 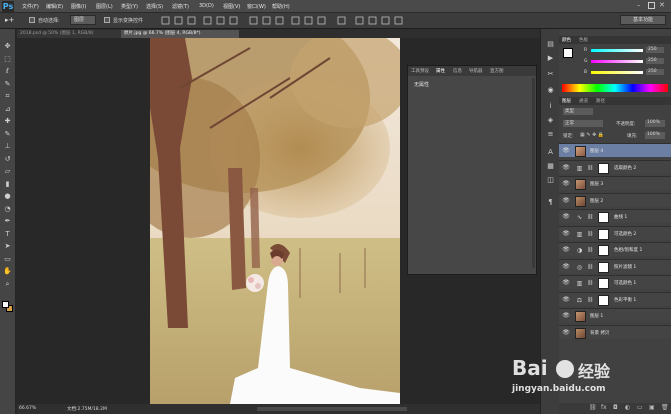 What do you see at coordinates (596, 316) in the screenshot?
I see `layer-name: 图层 1` at bounding box center [596, 316].